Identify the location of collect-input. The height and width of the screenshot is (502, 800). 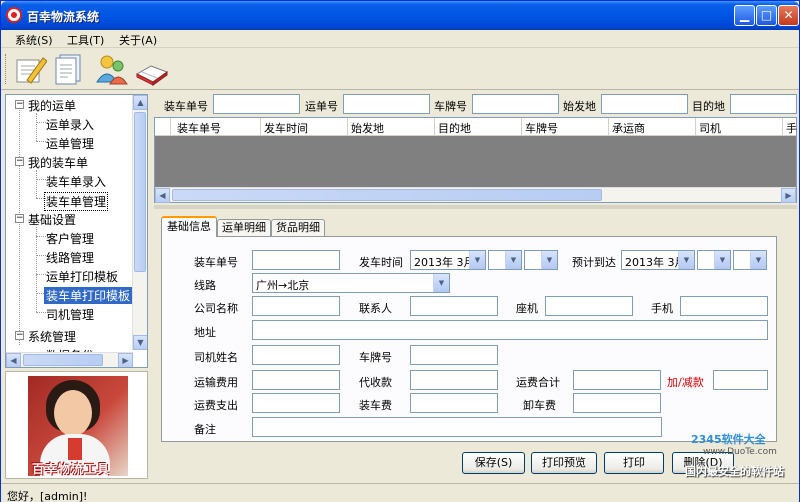
(454, 380).